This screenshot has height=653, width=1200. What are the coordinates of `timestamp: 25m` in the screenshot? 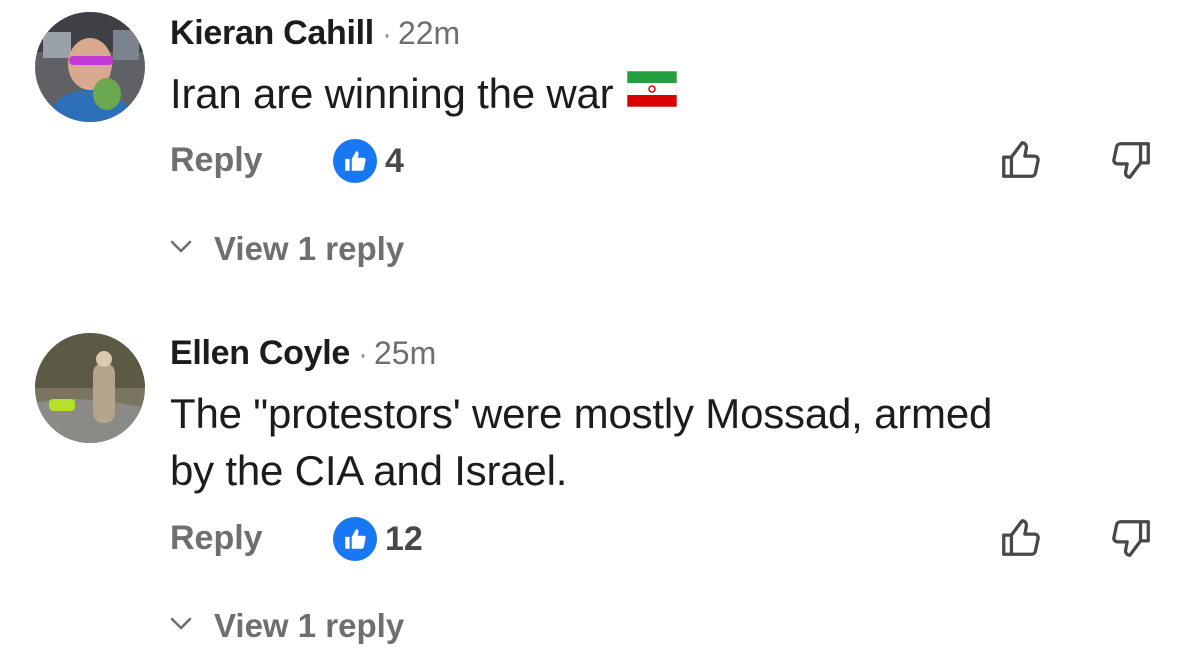 It's located at (405, 353).